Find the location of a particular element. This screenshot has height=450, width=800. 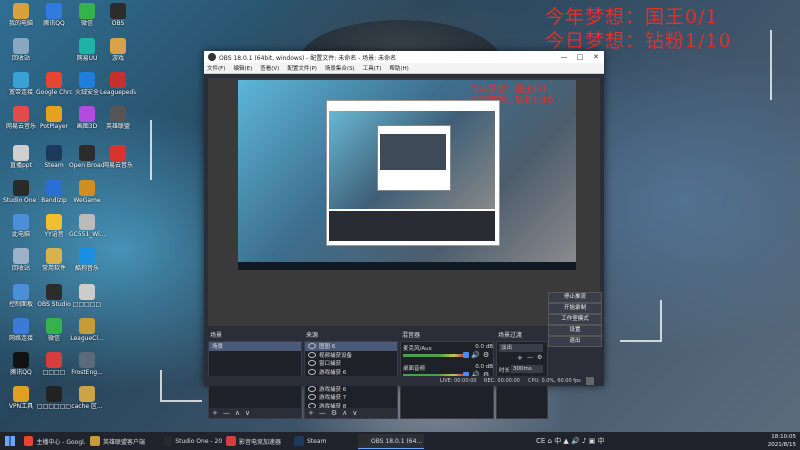

mixer-settings-gear-icon: ⚙ is located at coordinates (486, 355).